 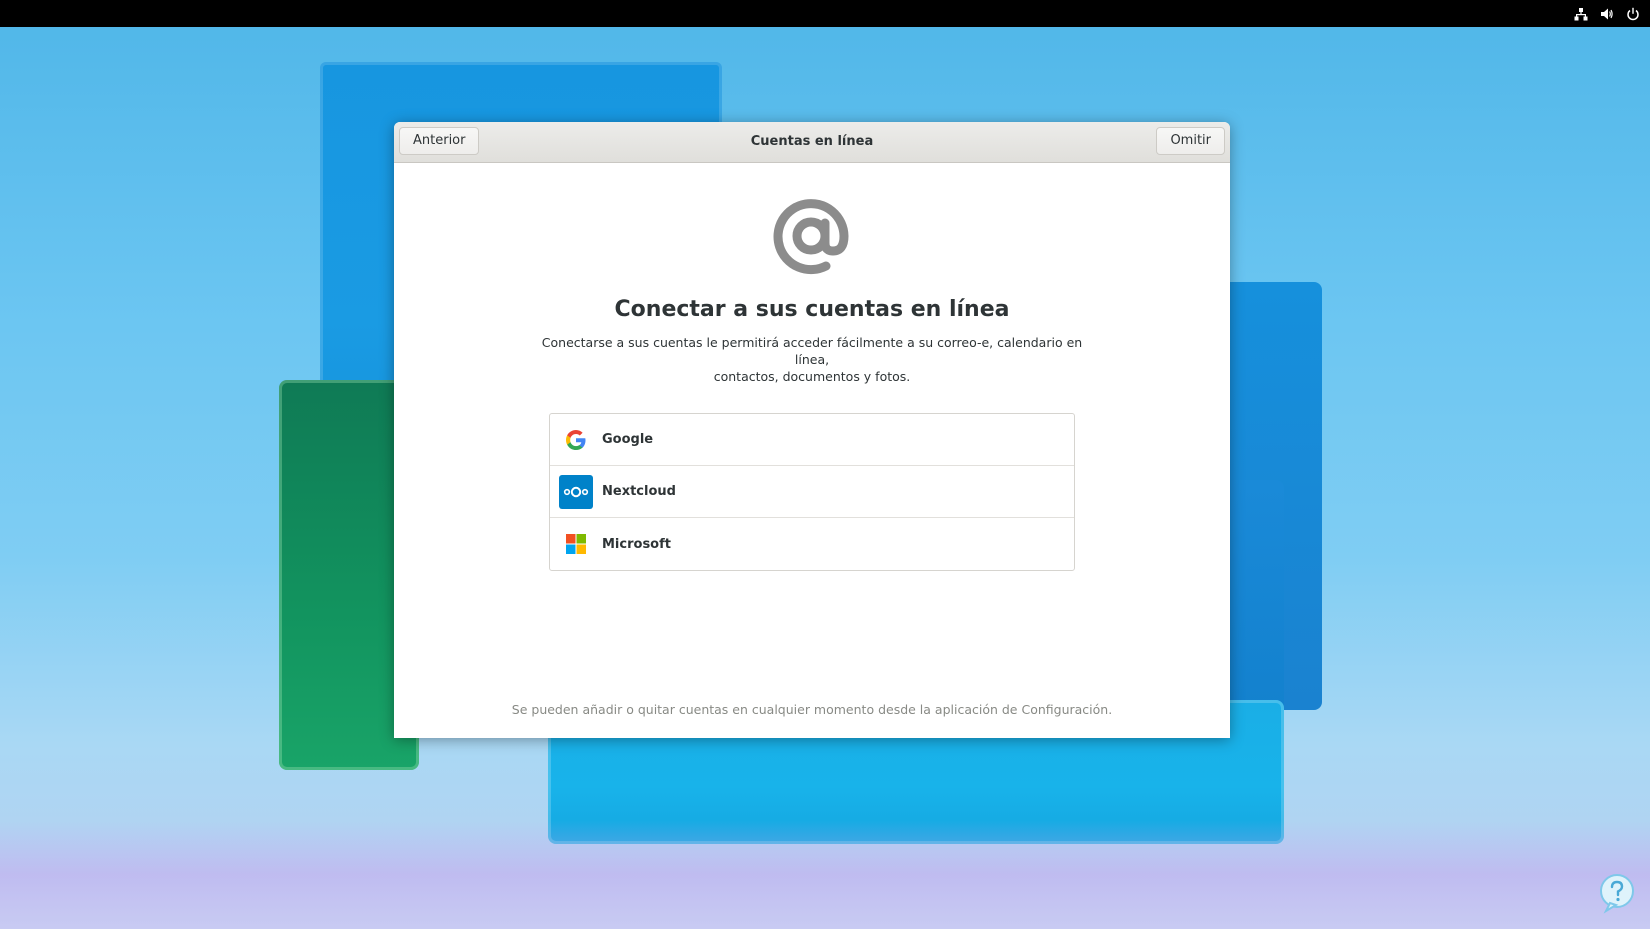 I want to click on provider-row-microsoft: Microsoft, so click(x=812, y=544).